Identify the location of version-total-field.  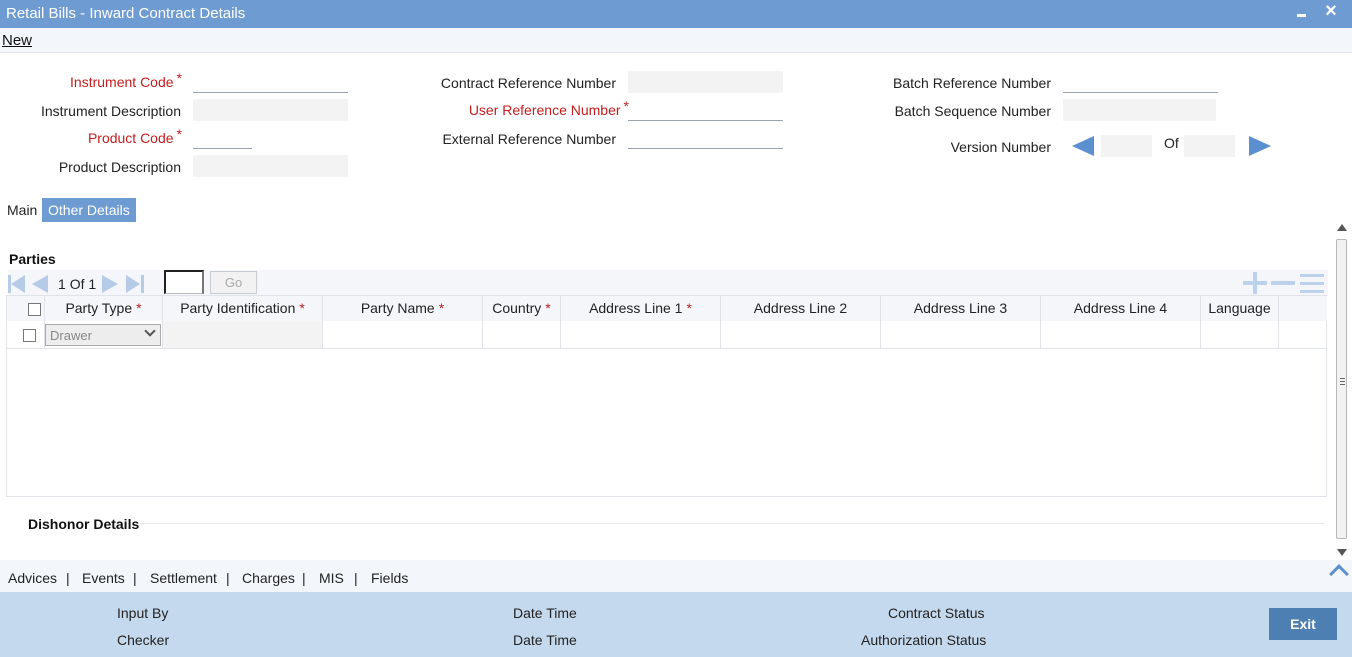
(1209, 146).